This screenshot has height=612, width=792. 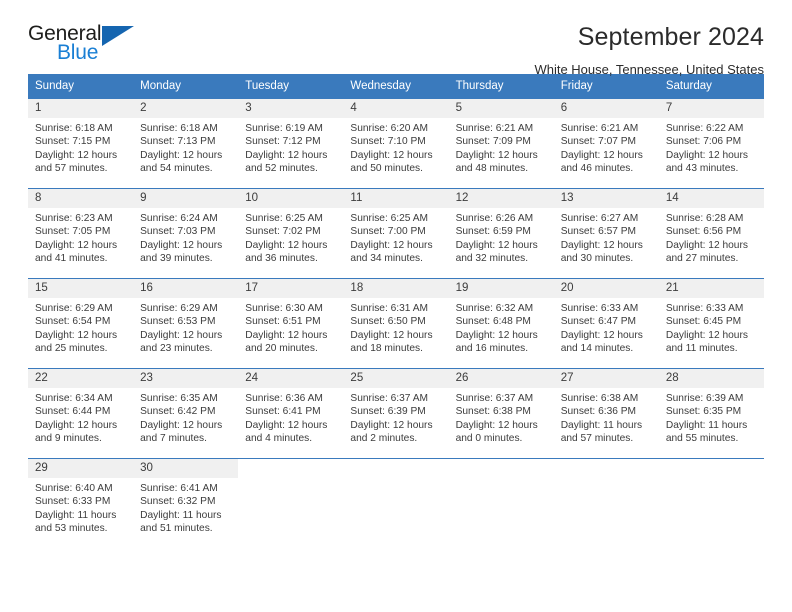 What do you see at coordinates (597, 439) in the screenshot?
I see `daylight-text-line2: and 57 minutes.` at bounding box center [597, 439].